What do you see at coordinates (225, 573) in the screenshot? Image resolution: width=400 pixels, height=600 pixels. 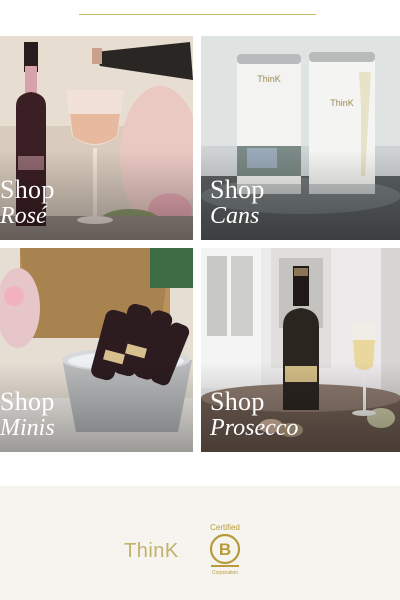 I see `bcorp-corporation-text: Corporation` at bounding box center [225, 573].